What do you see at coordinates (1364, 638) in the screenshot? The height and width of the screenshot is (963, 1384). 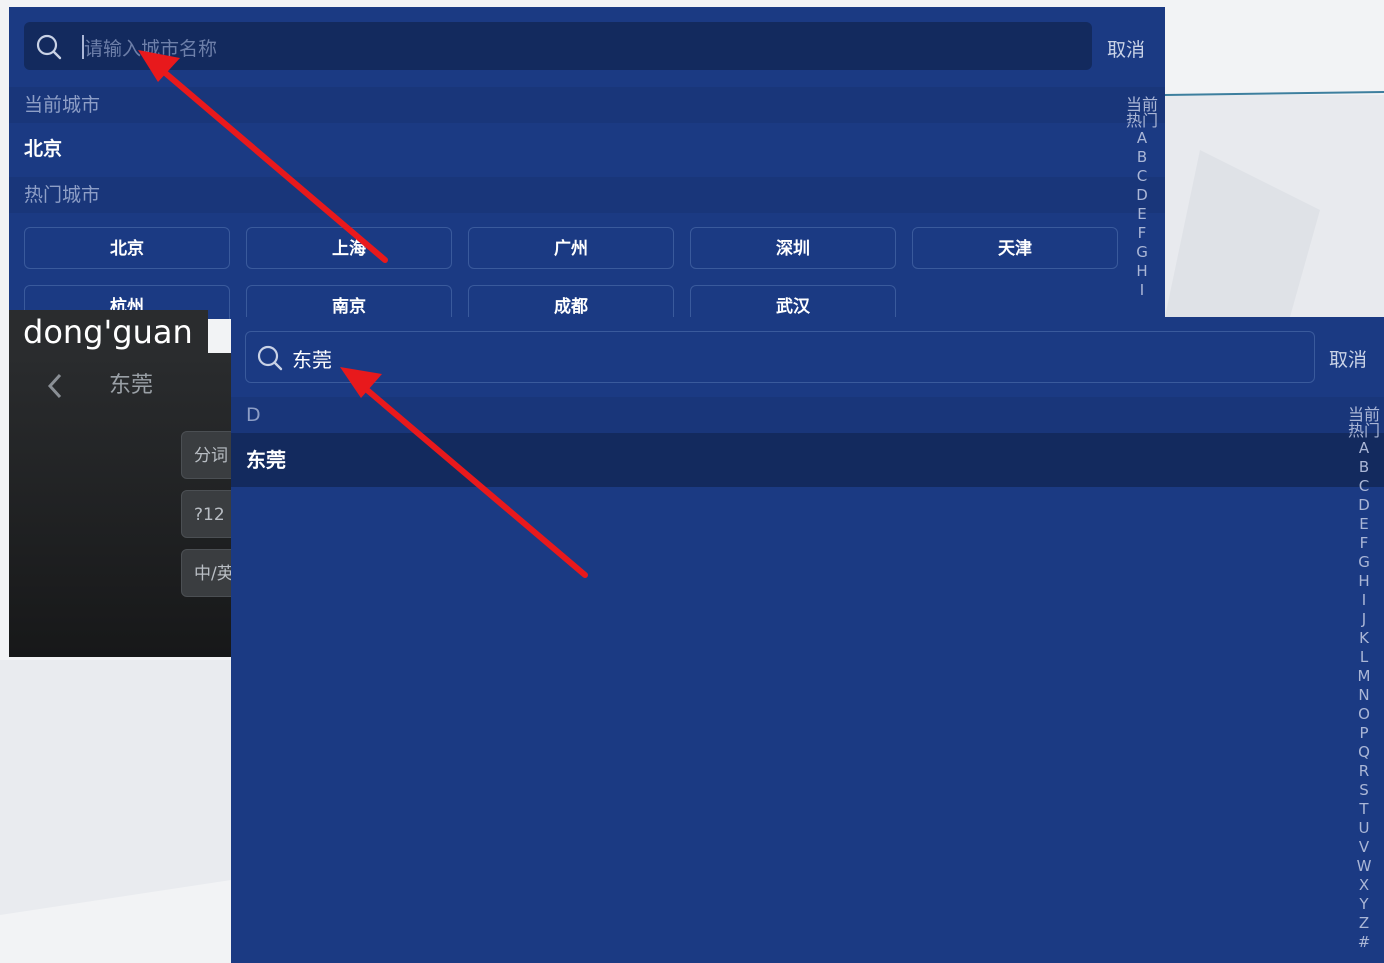 I see `index-item: K` at bounding box center [1364, 638].